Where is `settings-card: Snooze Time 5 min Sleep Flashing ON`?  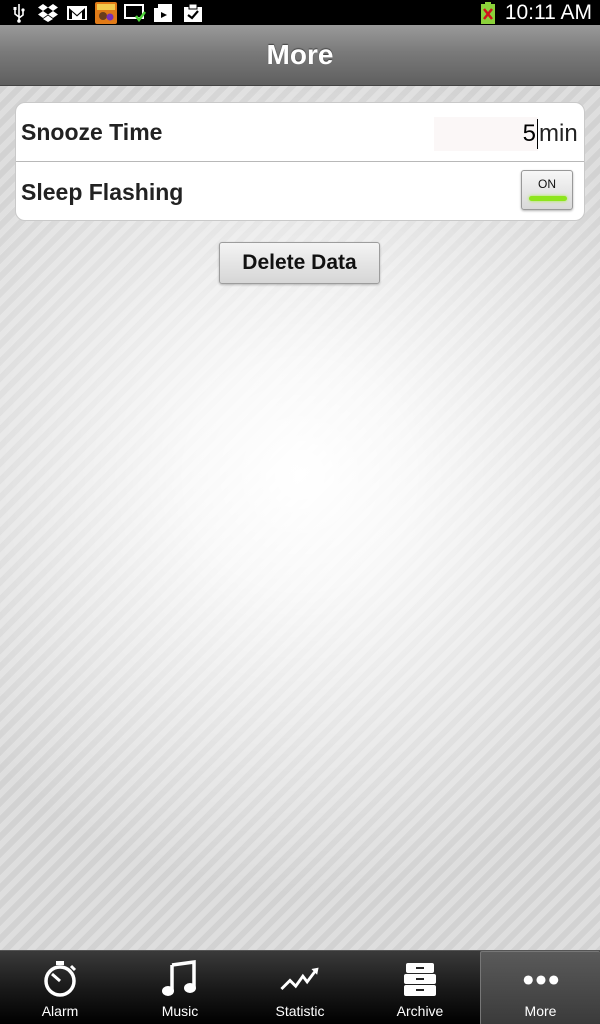 settings-card: Snooze Time 5 min Sleep Flashing ON is located at coordinates (300, 161).